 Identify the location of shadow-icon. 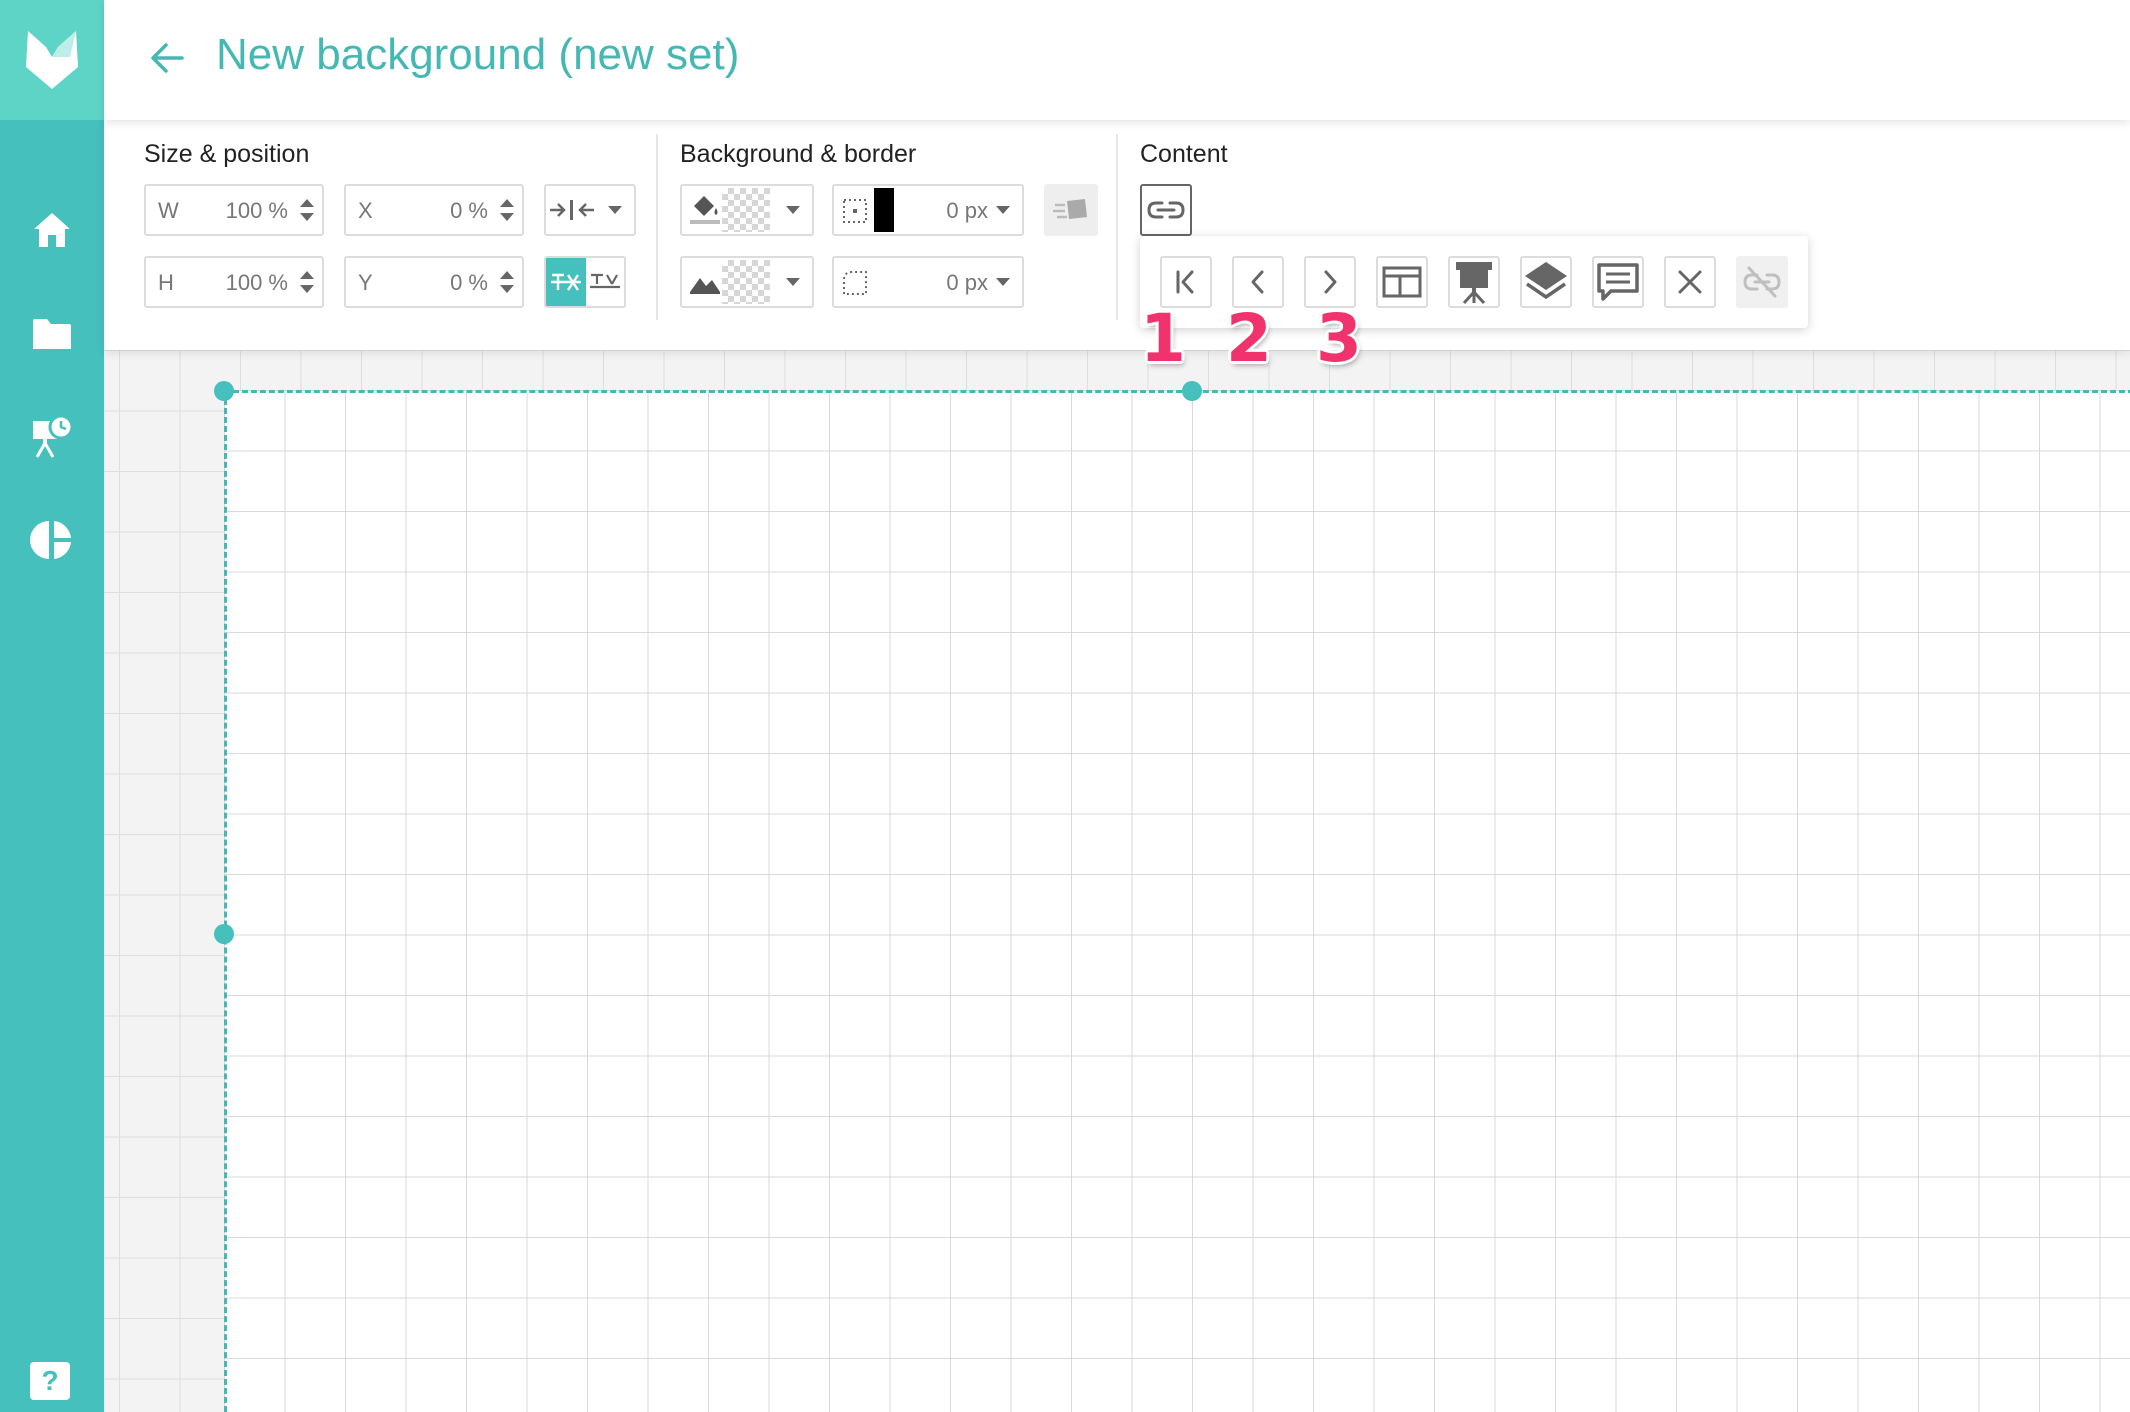
(1070, 209).